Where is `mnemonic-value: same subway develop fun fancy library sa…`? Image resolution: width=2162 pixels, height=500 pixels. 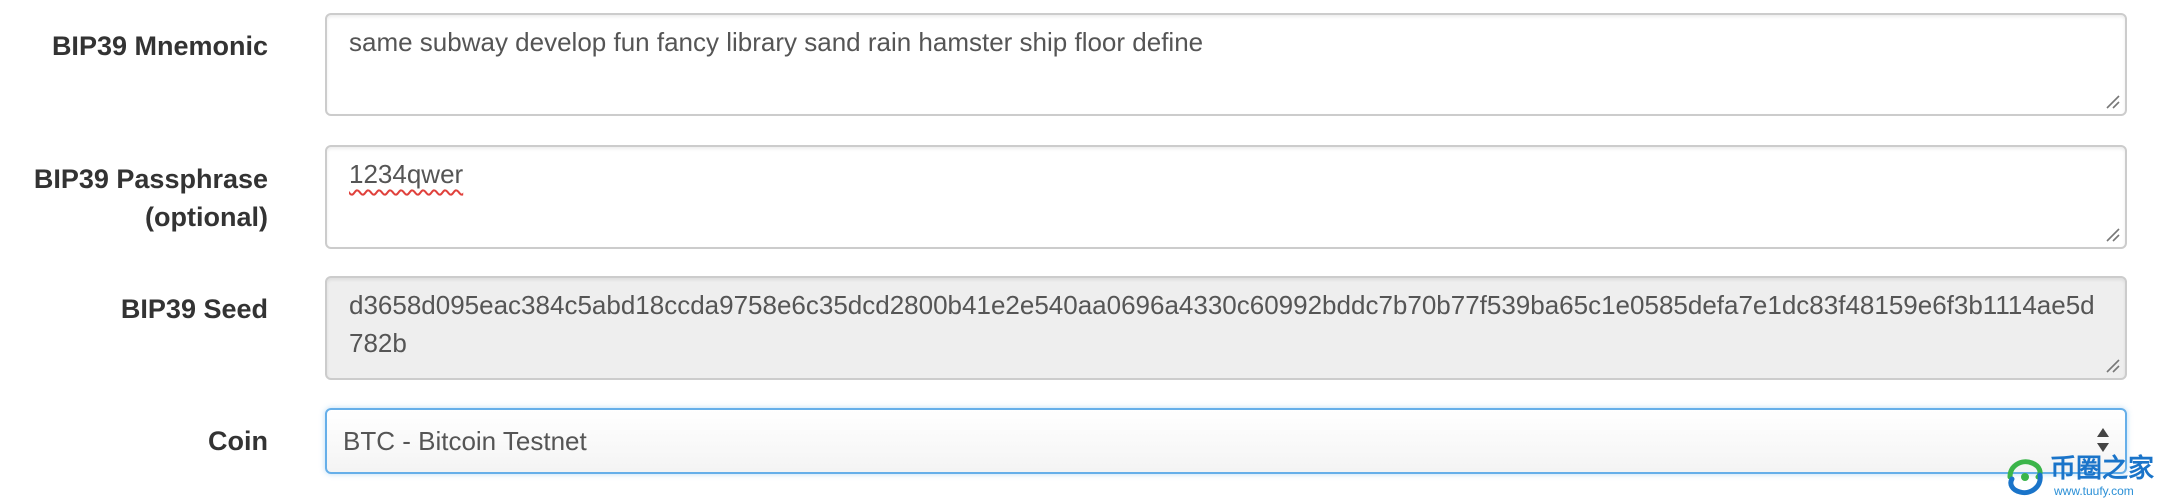 mnemonic-value: same subway develop fun fancy library sa… is located at coordinates (776, 42).